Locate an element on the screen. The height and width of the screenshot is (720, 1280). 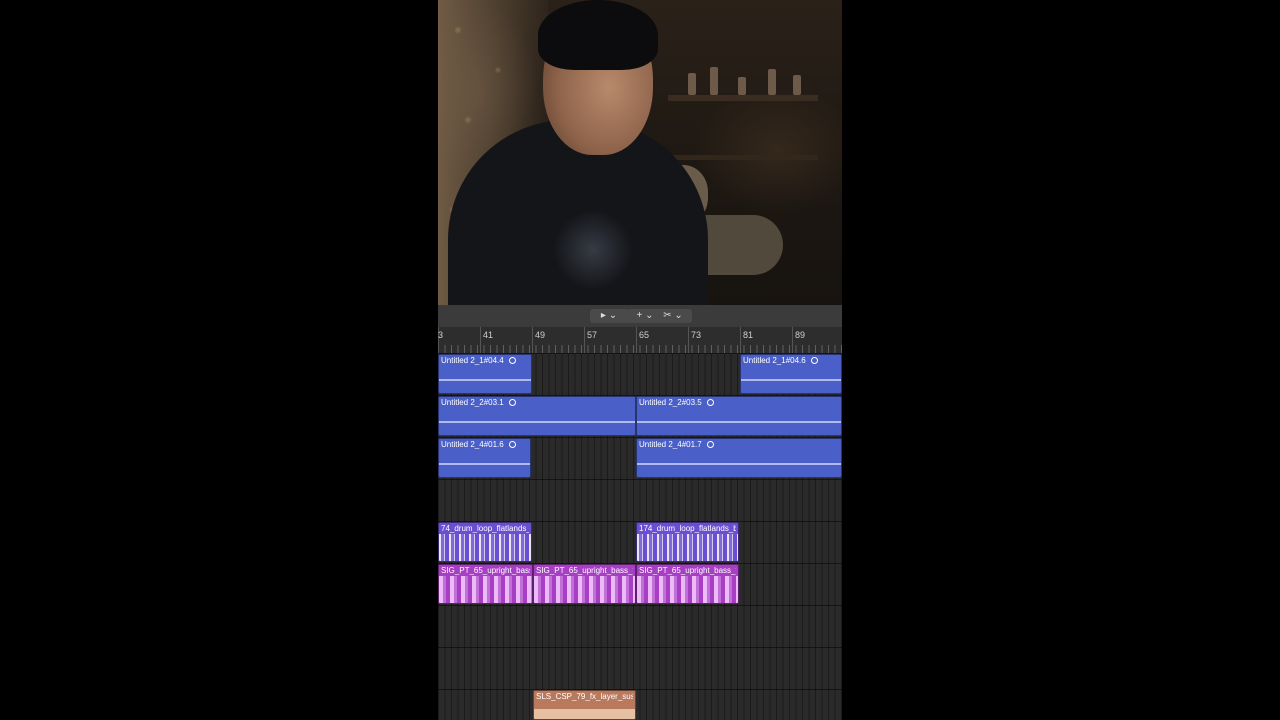
bar-number: 81 is located at coordinates (748, 335).